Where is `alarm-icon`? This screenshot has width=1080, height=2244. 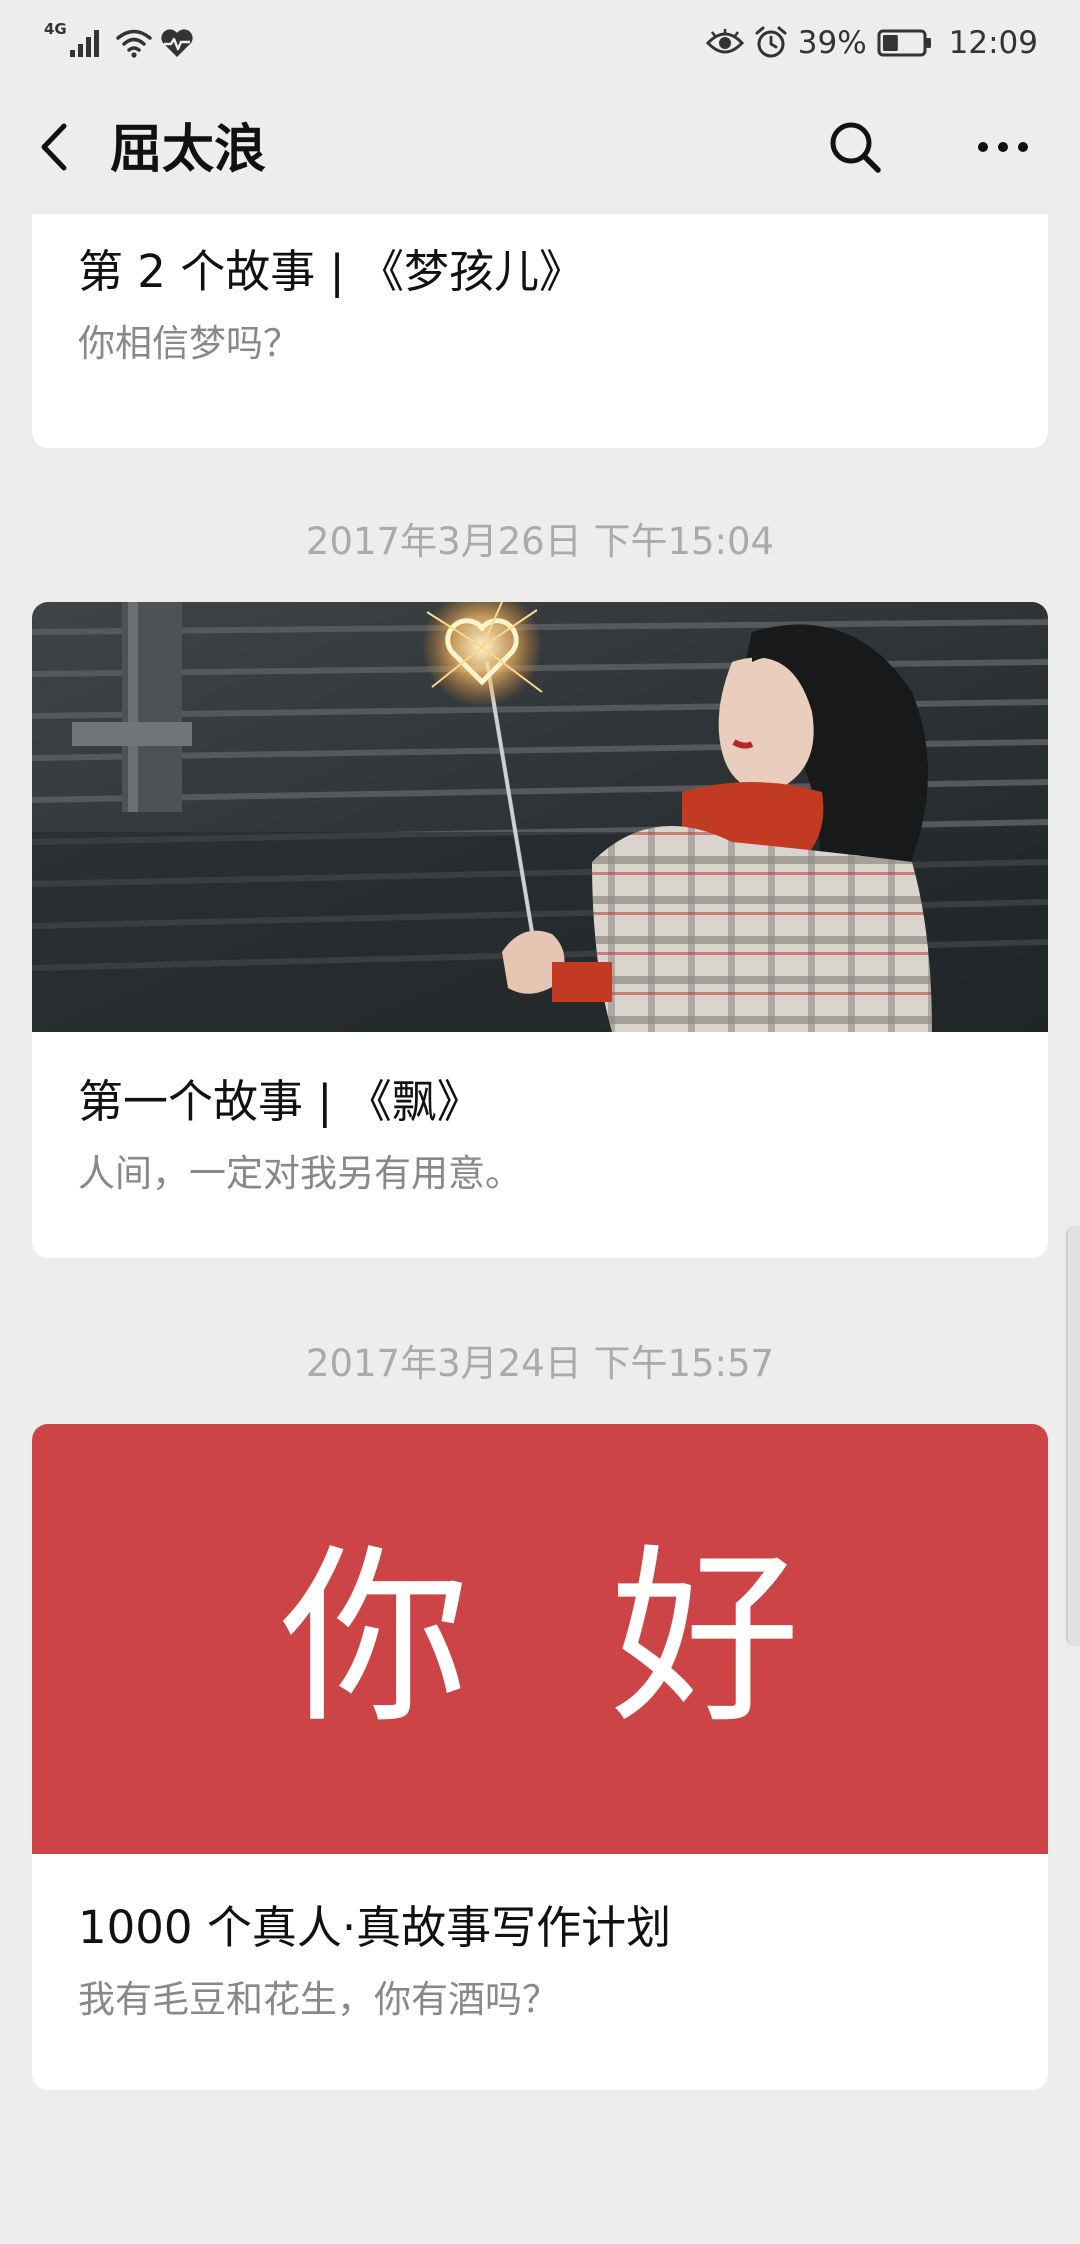 alarm-icon is located at coordinates (771, 43).